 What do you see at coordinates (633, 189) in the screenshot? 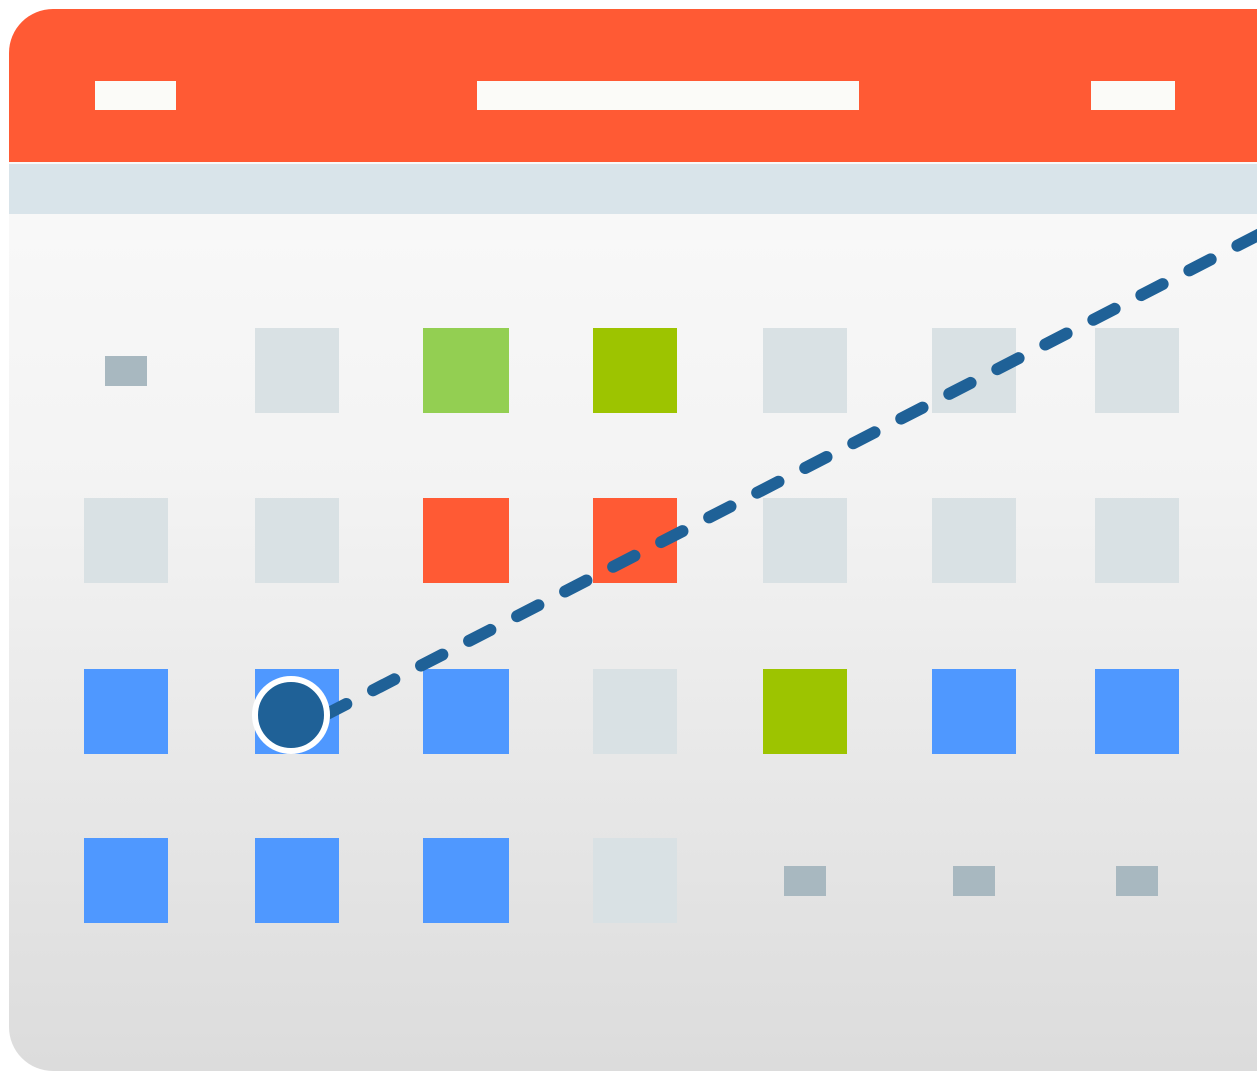
I see `weekday-strip` at bounding box center [633, 189].